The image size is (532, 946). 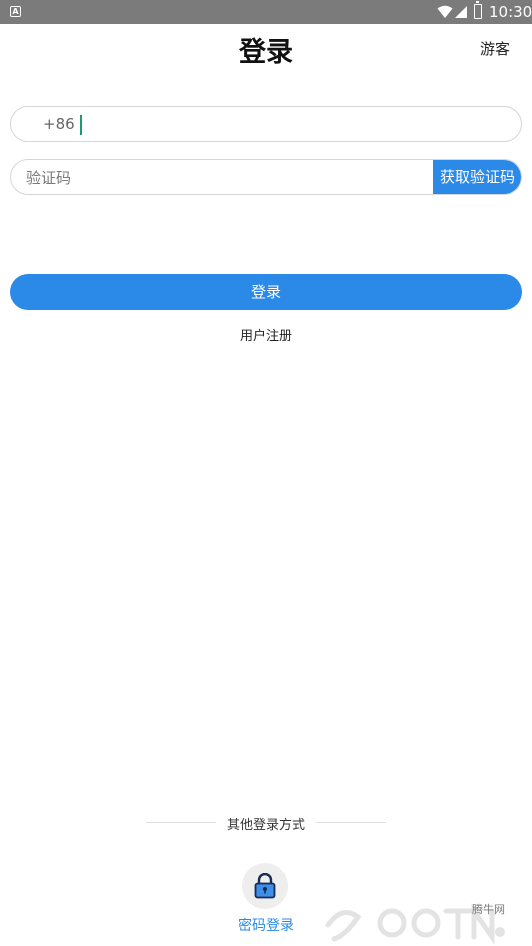 I want to click on password-login-button: 密码登录, so click(x=266, y=899).